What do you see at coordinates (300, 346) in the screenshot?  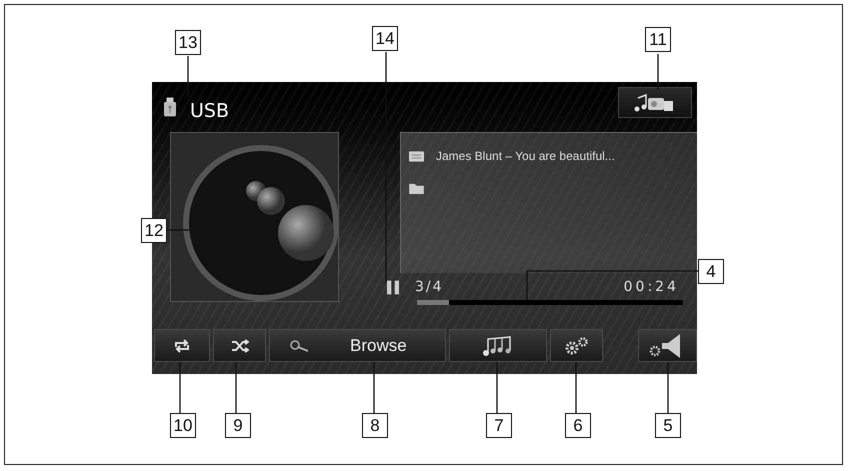 I see `search-icon` at bounding box center [300, 346].